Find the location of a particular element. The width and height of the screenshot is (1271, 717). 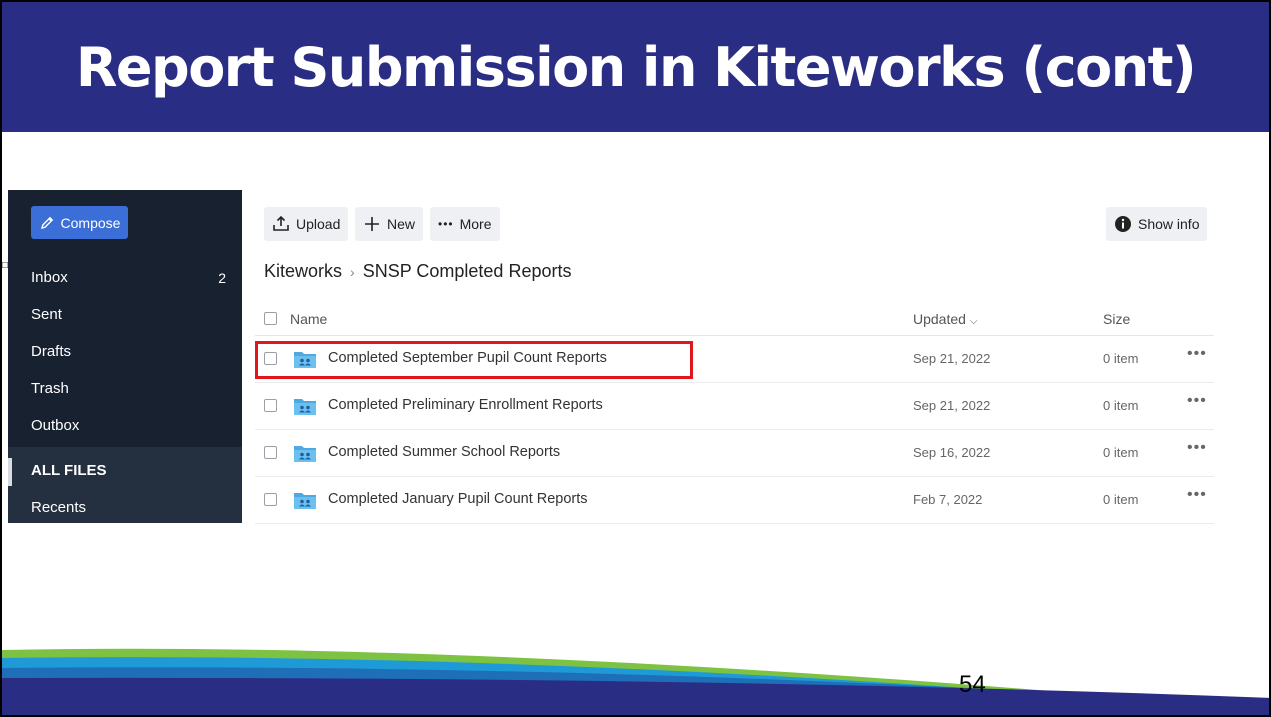

page-number: 54 is located at coordinates (972, 684).